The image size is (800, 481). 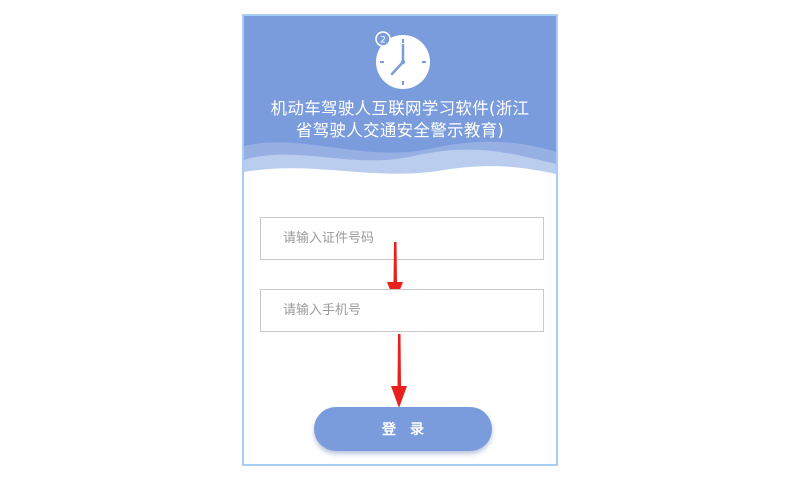 What do you see at coordinates (400, 120) in the screenshot?
I see `app-title: 机动车驾驶人互联网学习软件(浙江 省驾驶人交通安全警示教育)` at bounding box center [400, 120].